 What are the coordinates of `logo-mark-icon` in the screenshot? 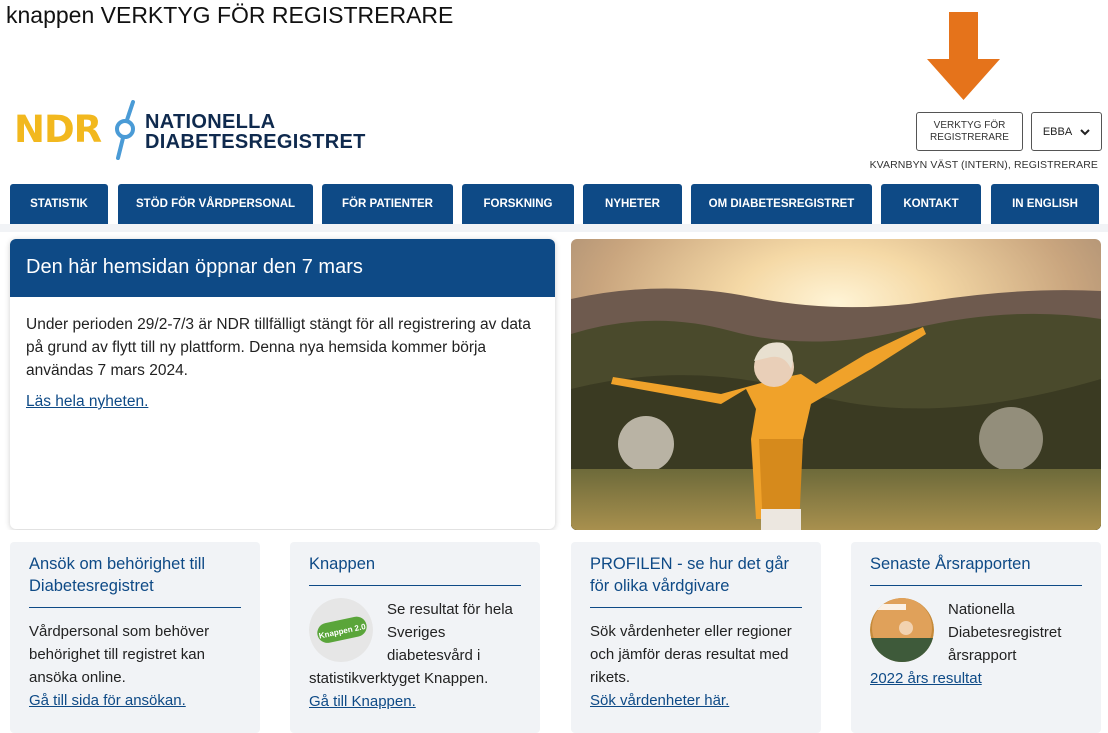 It's located at (125, 130).